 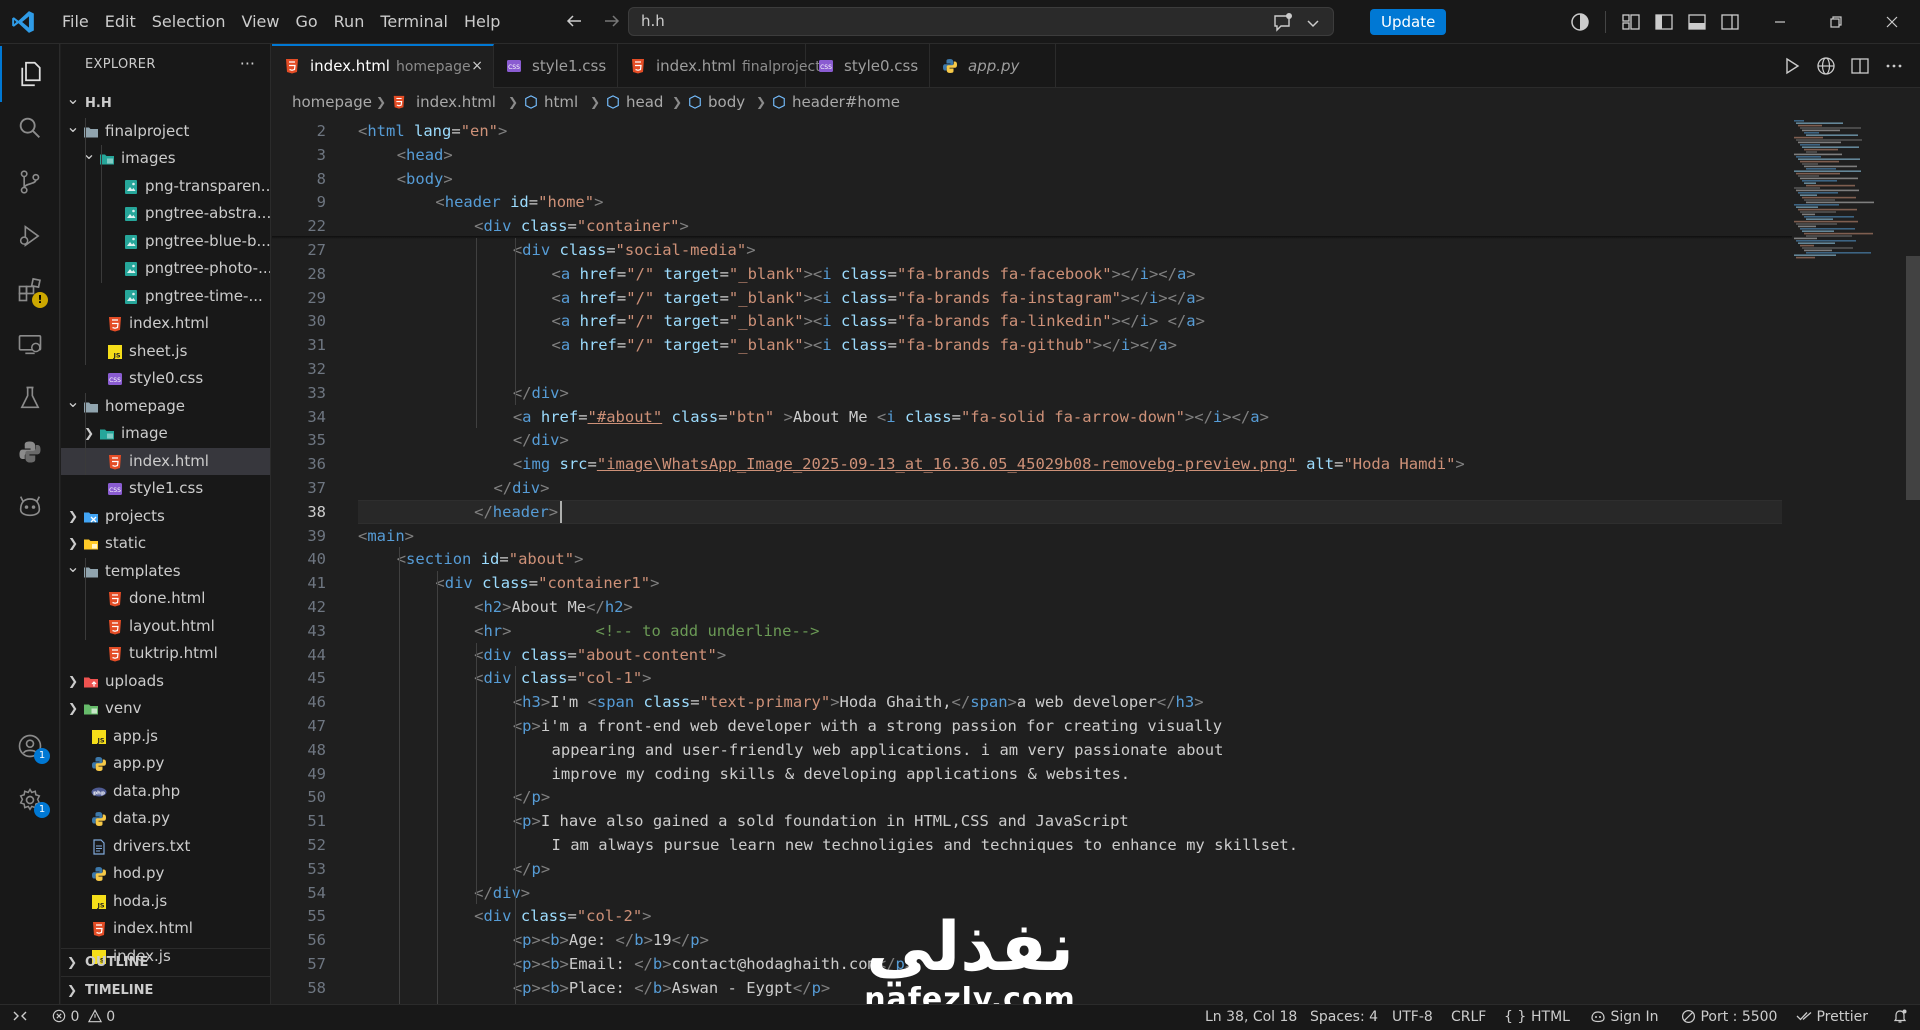 I want to click on tree-item: JS app.js, so click(x=165, y=737).